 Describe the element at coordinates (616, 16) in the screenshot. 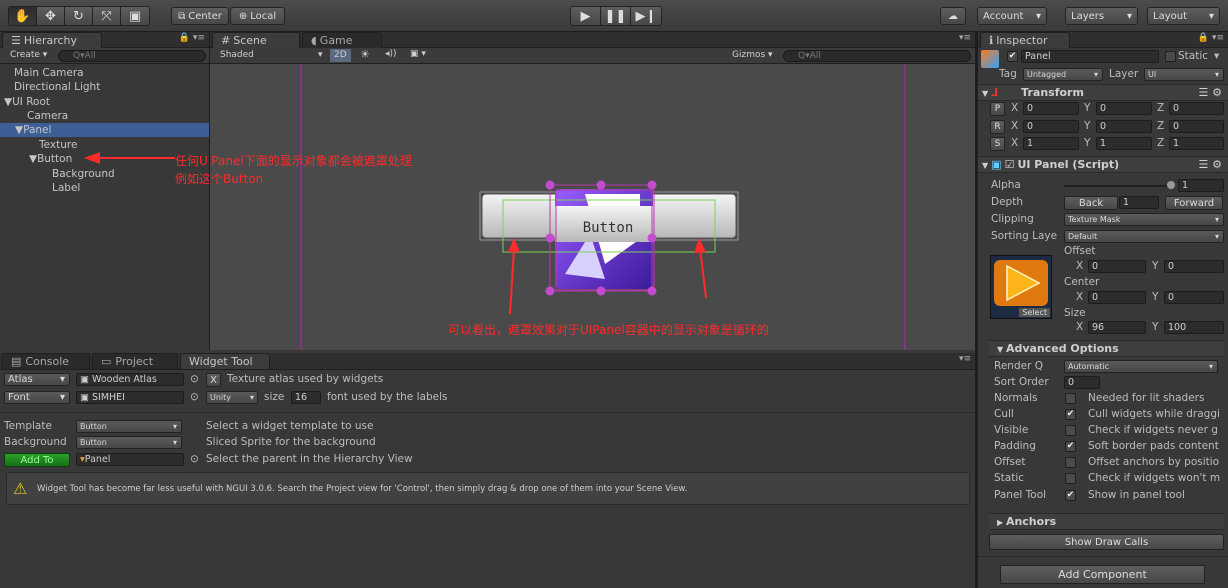

I see `pause-icon: ❚❚` at that location.